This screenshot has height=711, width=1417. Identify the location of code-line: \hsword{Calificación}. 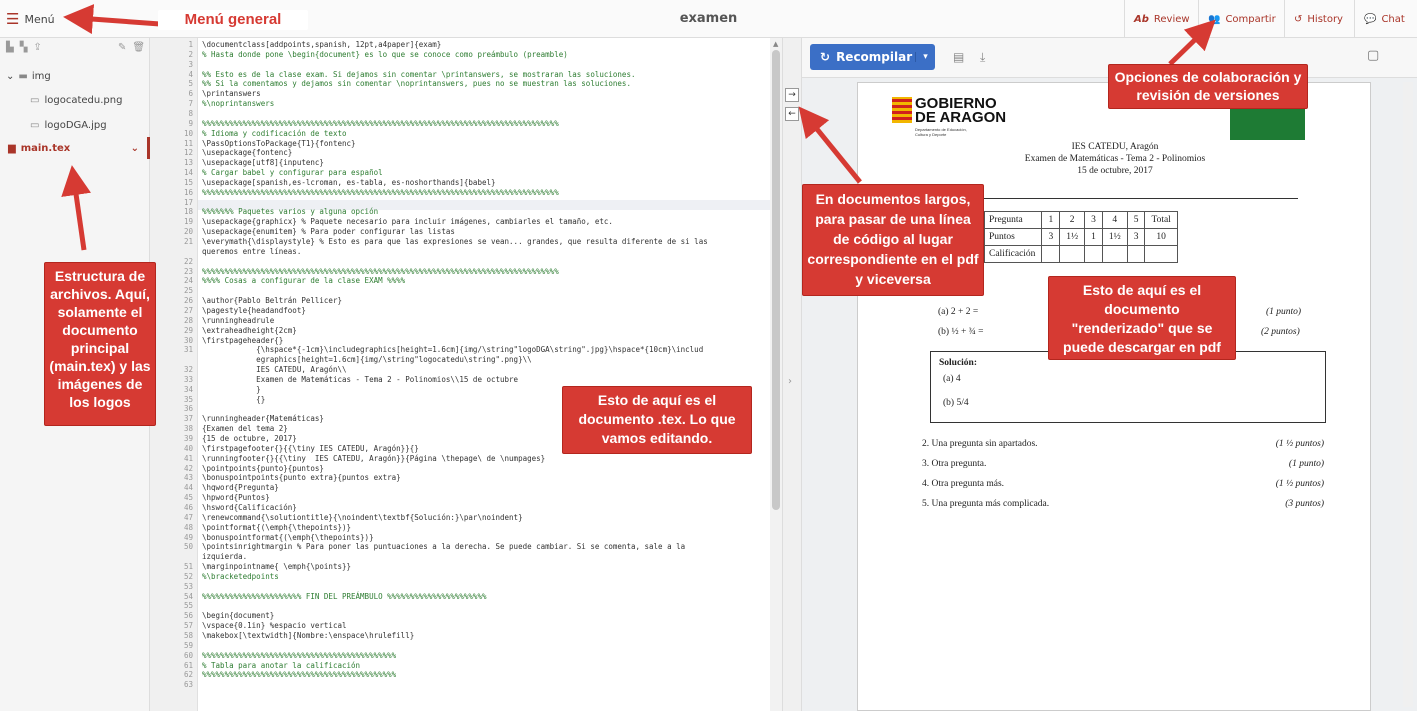
(249, 507).